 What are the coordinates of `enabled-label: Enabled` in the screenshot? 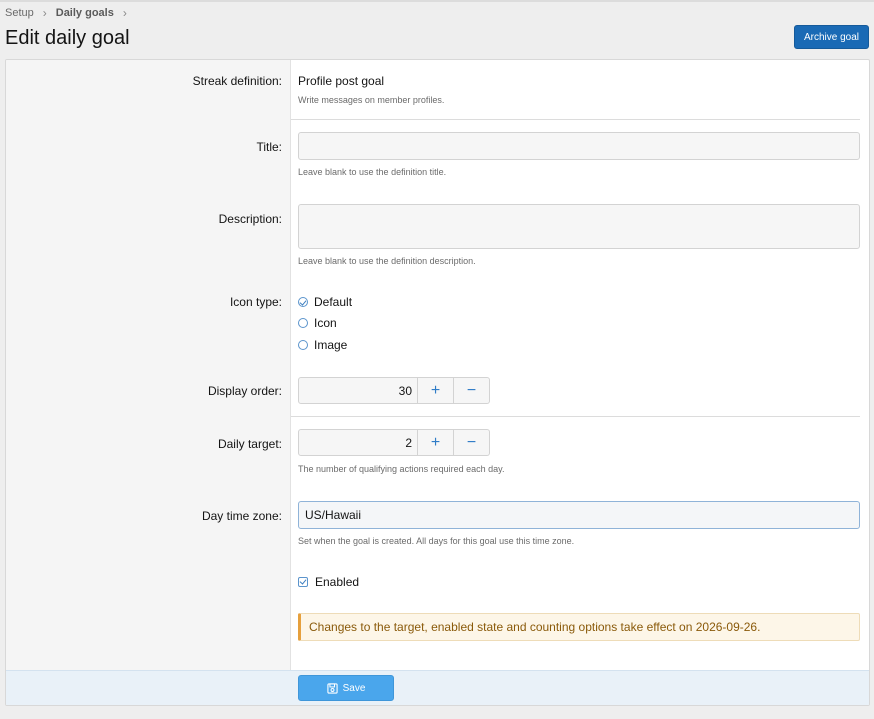 It's located at (337, 582).